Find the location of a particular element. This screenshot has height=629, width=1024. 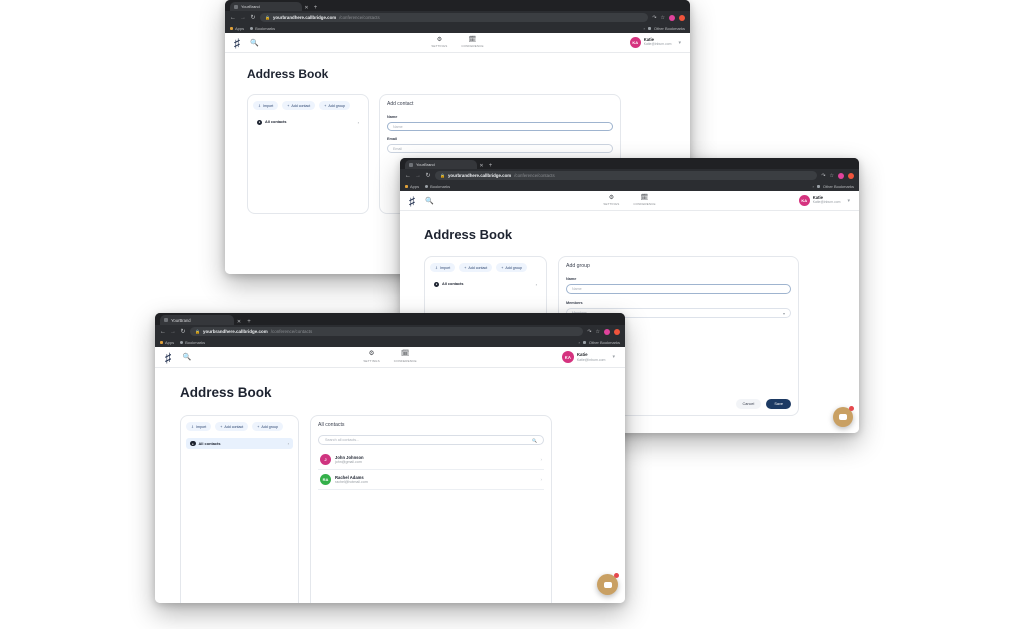

search-contacts-input: Search all contacts... 🔍 is located at coordinates (431, 440).